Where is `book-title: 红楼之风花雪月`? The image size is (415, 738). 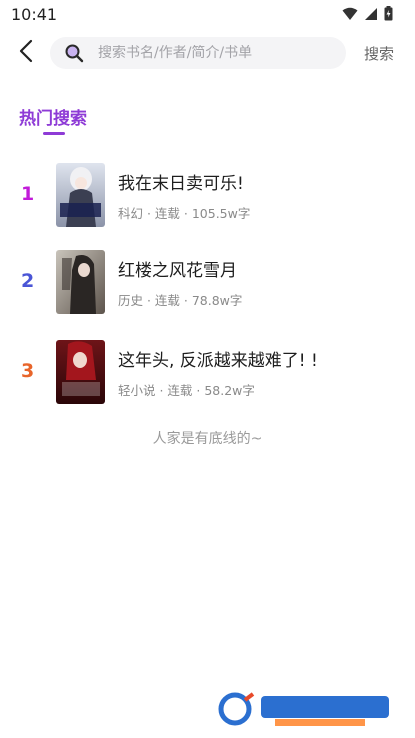
book-title: 红楼之风花雪月 is located at coordinates (177, 271).